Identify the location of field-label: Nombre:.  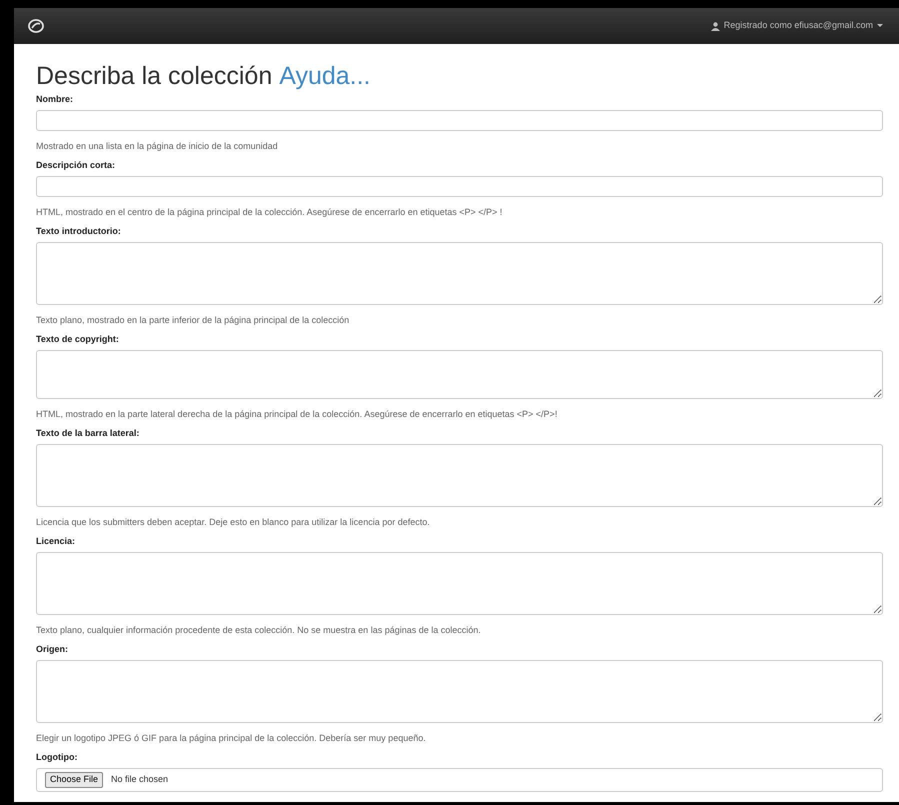
(55, 99).